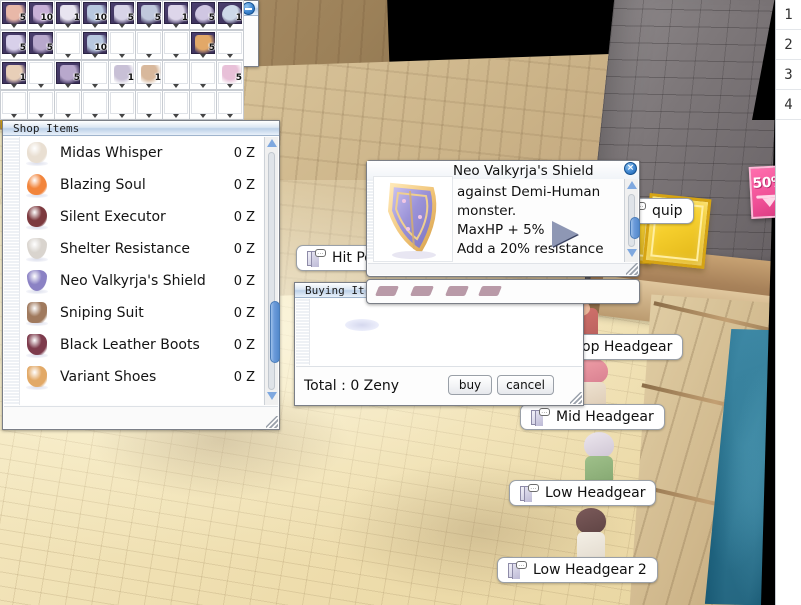  What do you see at coordinates (133, 249) in the screenshot?
I see `shop-item-row: Shelter Resistance 0 Z` at bounding box center [133, 249].